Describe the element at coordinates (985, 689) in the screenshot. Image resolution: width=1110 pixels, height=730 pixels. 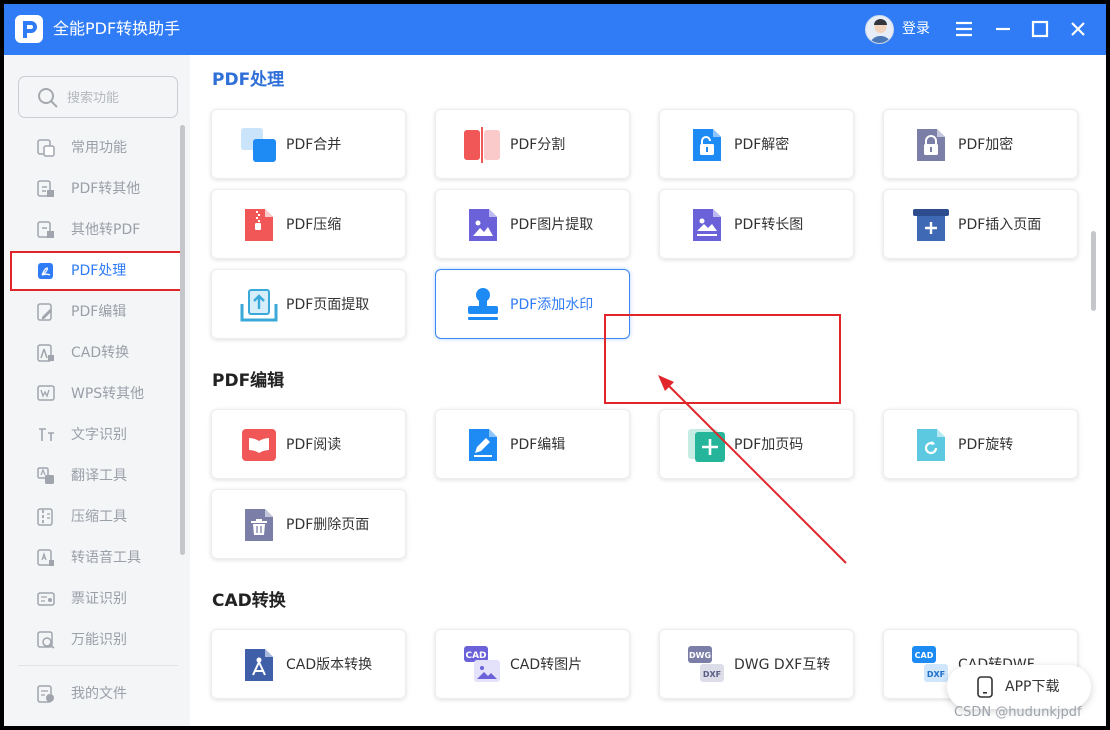
I see `phone-icon` at that location.